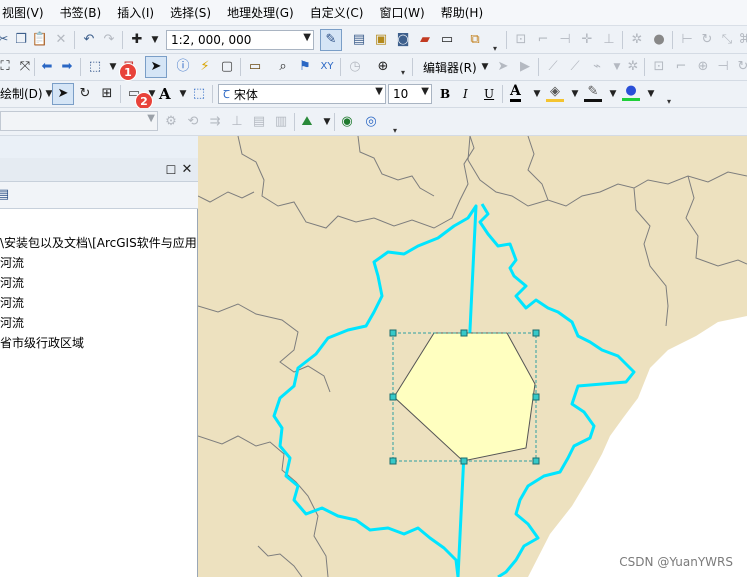 The width and height of the screenshot is (747, 577). Describe the element at coordinates (12, 263) in the screenshot. I see `toc-layer-rivers-1: 河流` at that location.